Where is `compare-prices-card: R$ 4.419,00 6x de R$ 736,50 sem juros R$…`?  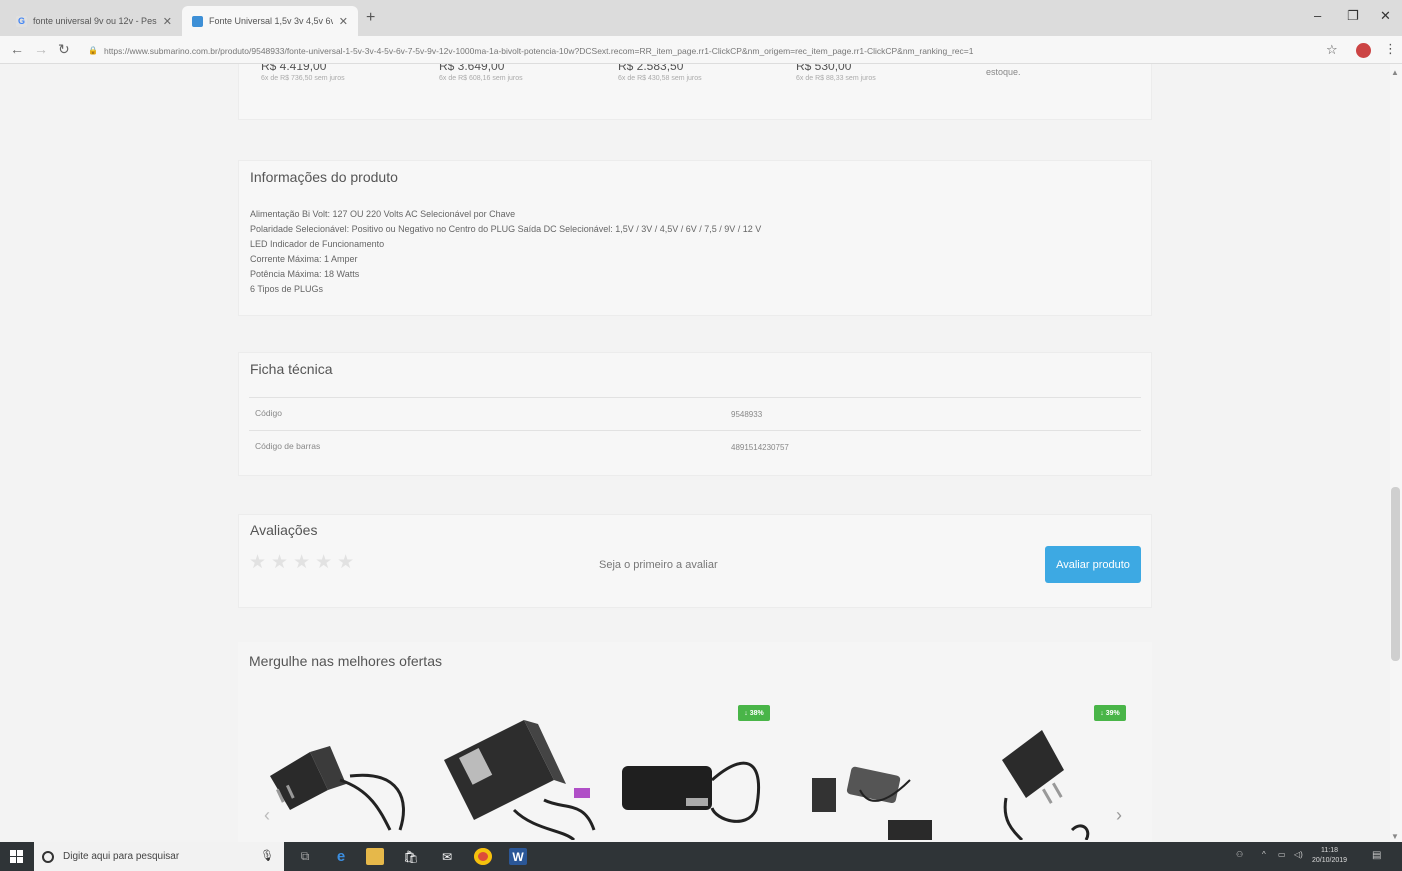 compare-prices-card: R$ 4.419,00 6x de R$ 736,50 sem juros R$… is located at coordinates (695, 92).